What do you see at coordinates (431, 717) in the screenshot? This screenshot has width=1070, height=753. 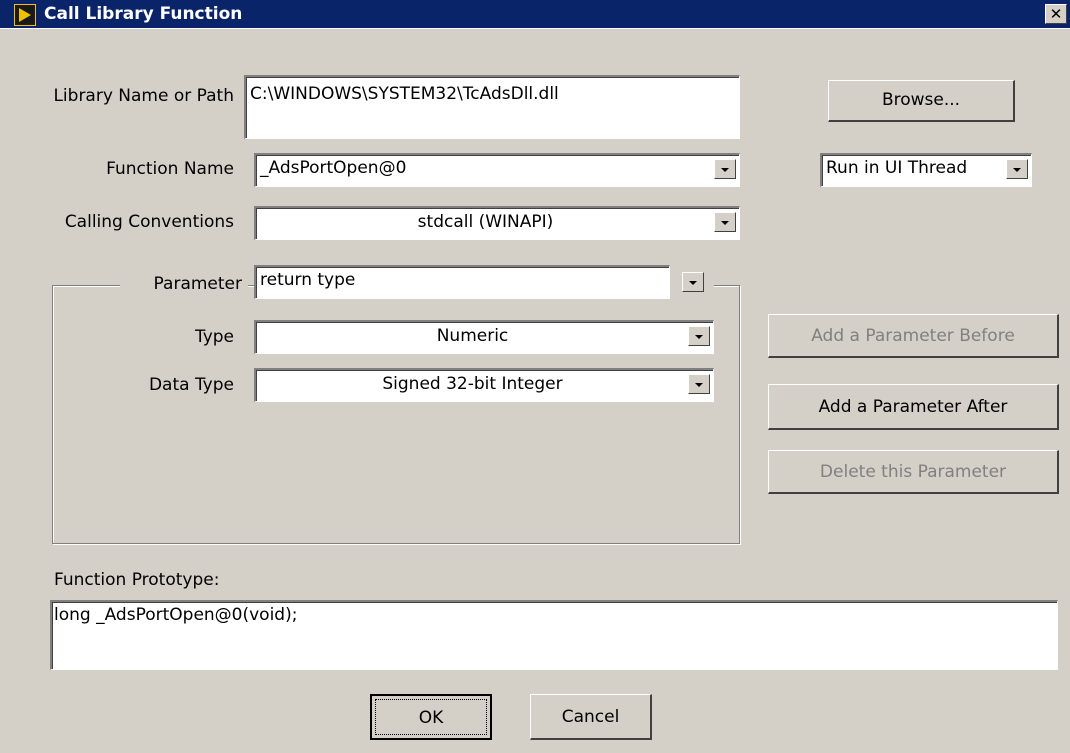 I see `ok-button: OK` at bounding box center [431, 717].